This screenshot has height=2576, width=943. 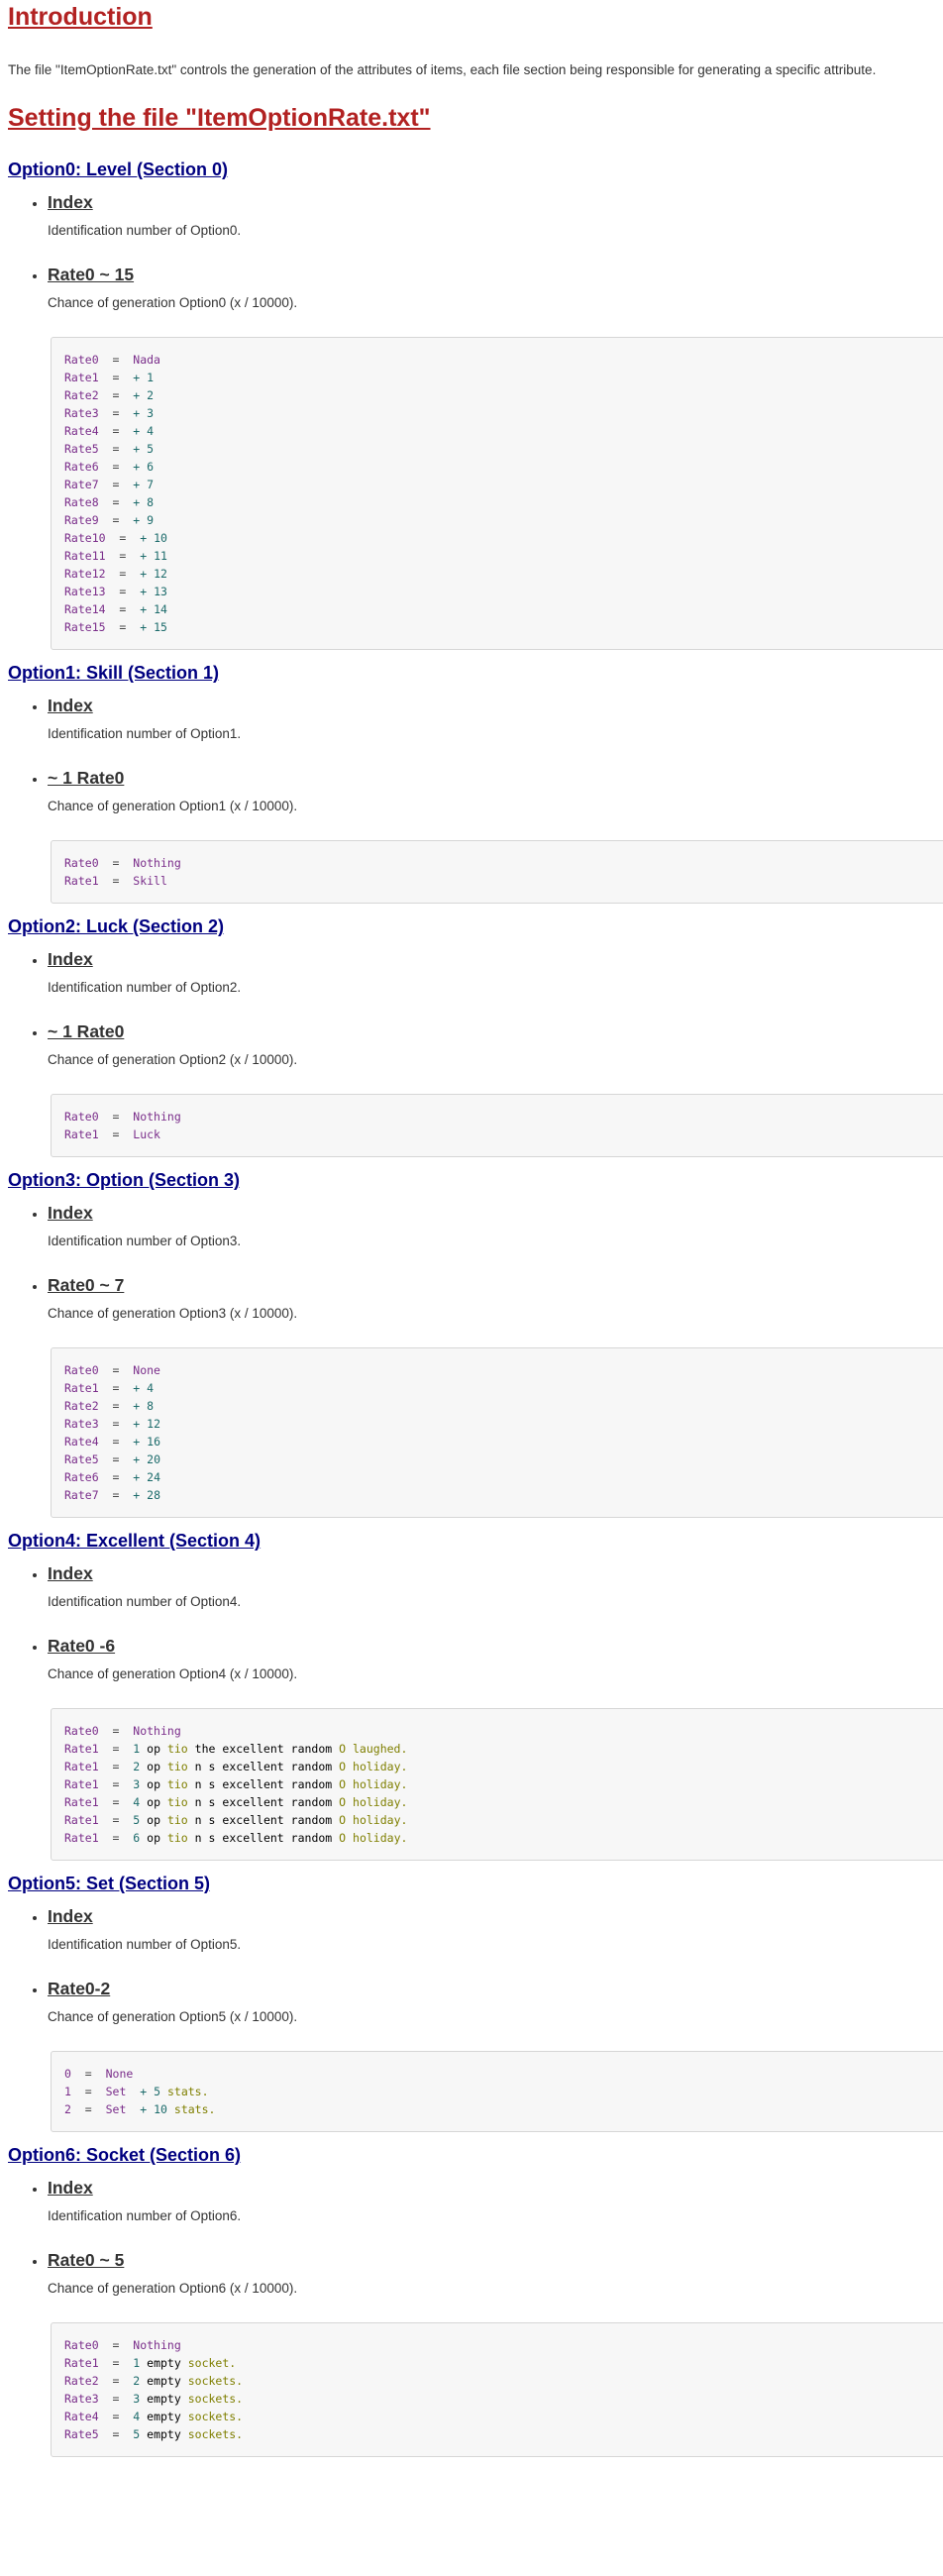 What do you see at coordinates (271, 1820) in the screenshot?
I see `code-value: 5 op tio n s excellent random O holiday.` at bounding box center [271, 1820].